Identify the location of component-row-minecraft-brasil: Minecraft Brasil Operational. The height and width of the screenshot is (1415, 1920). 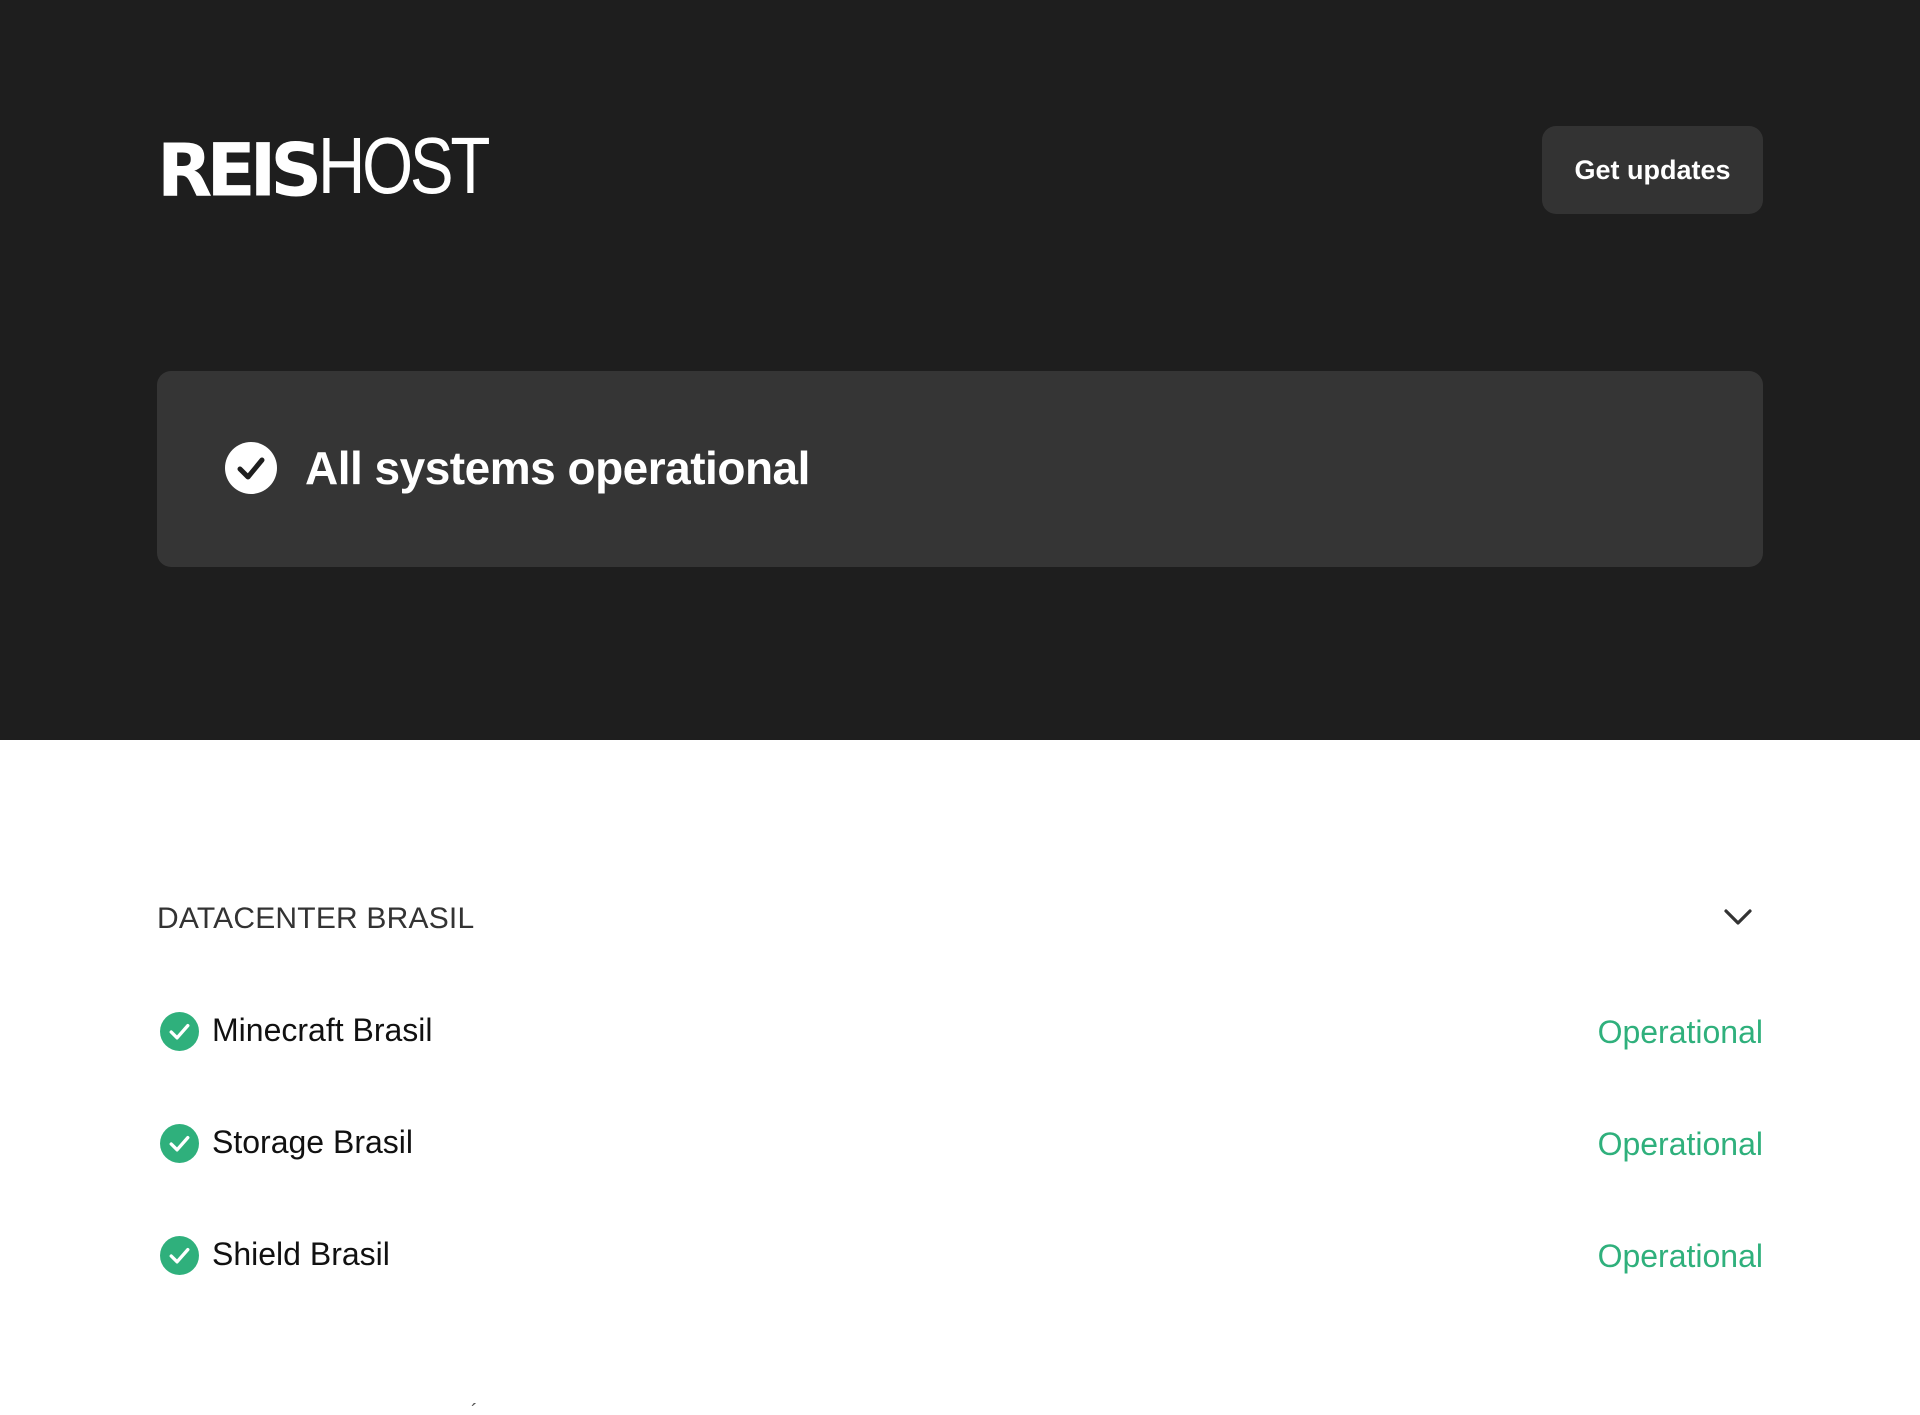
(960, 1031).